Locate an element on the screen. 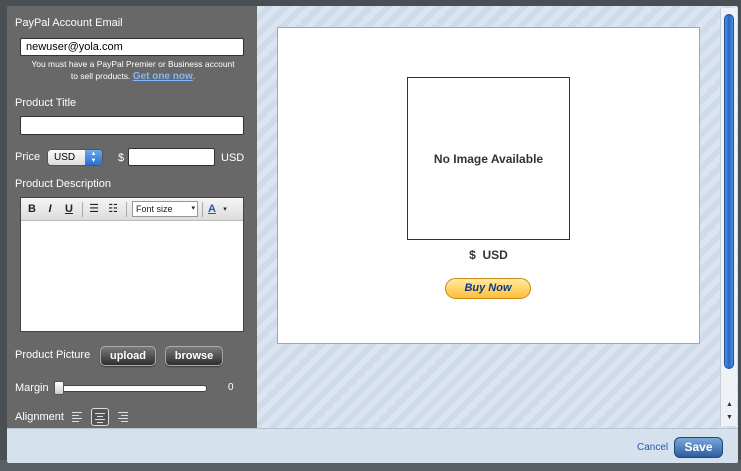  select-arrows-icon: ▲ ▼ is located at coordinates (93, 157).